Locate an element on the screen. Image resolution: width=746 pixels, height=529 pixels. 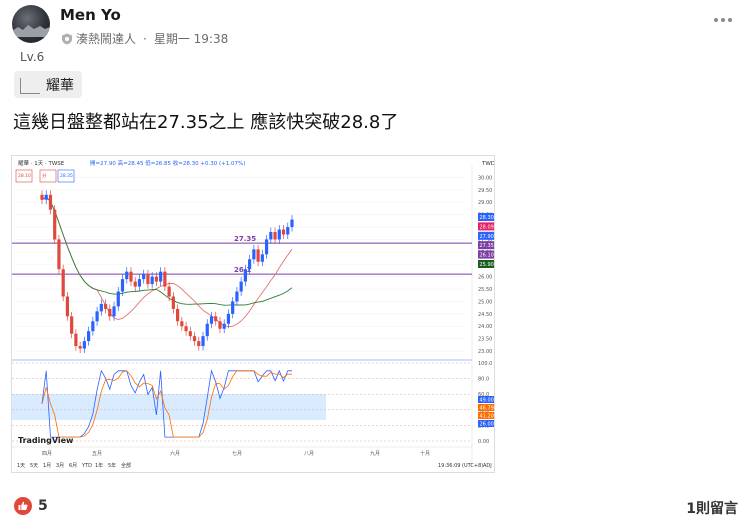
chart-flag-label: 分 is located at coordinates (44, 175).